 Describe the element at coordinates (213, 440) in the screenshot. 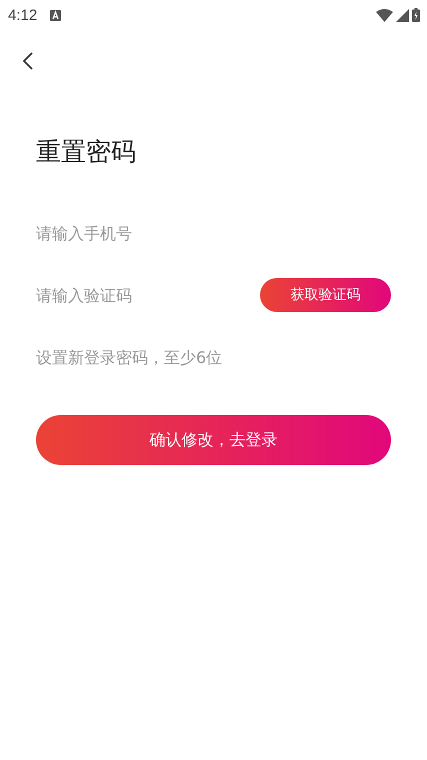

I see `submit-button: 确认修改，去登录` at that location.